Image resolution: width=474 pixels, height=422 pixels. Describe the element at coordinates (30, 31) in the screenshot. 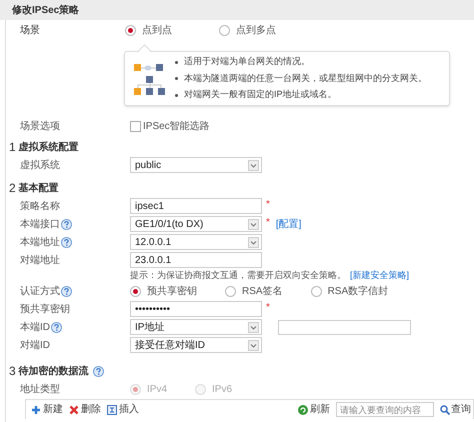

I see `field-label: 场景` at that location.